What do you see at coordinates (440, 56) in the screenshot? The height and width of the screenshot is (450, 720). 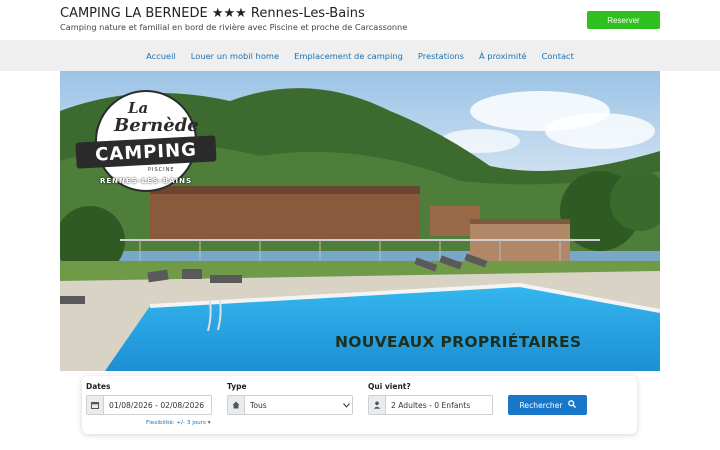 I see `nav-item-prestations: Prestations` at bounding box center [440, 56].